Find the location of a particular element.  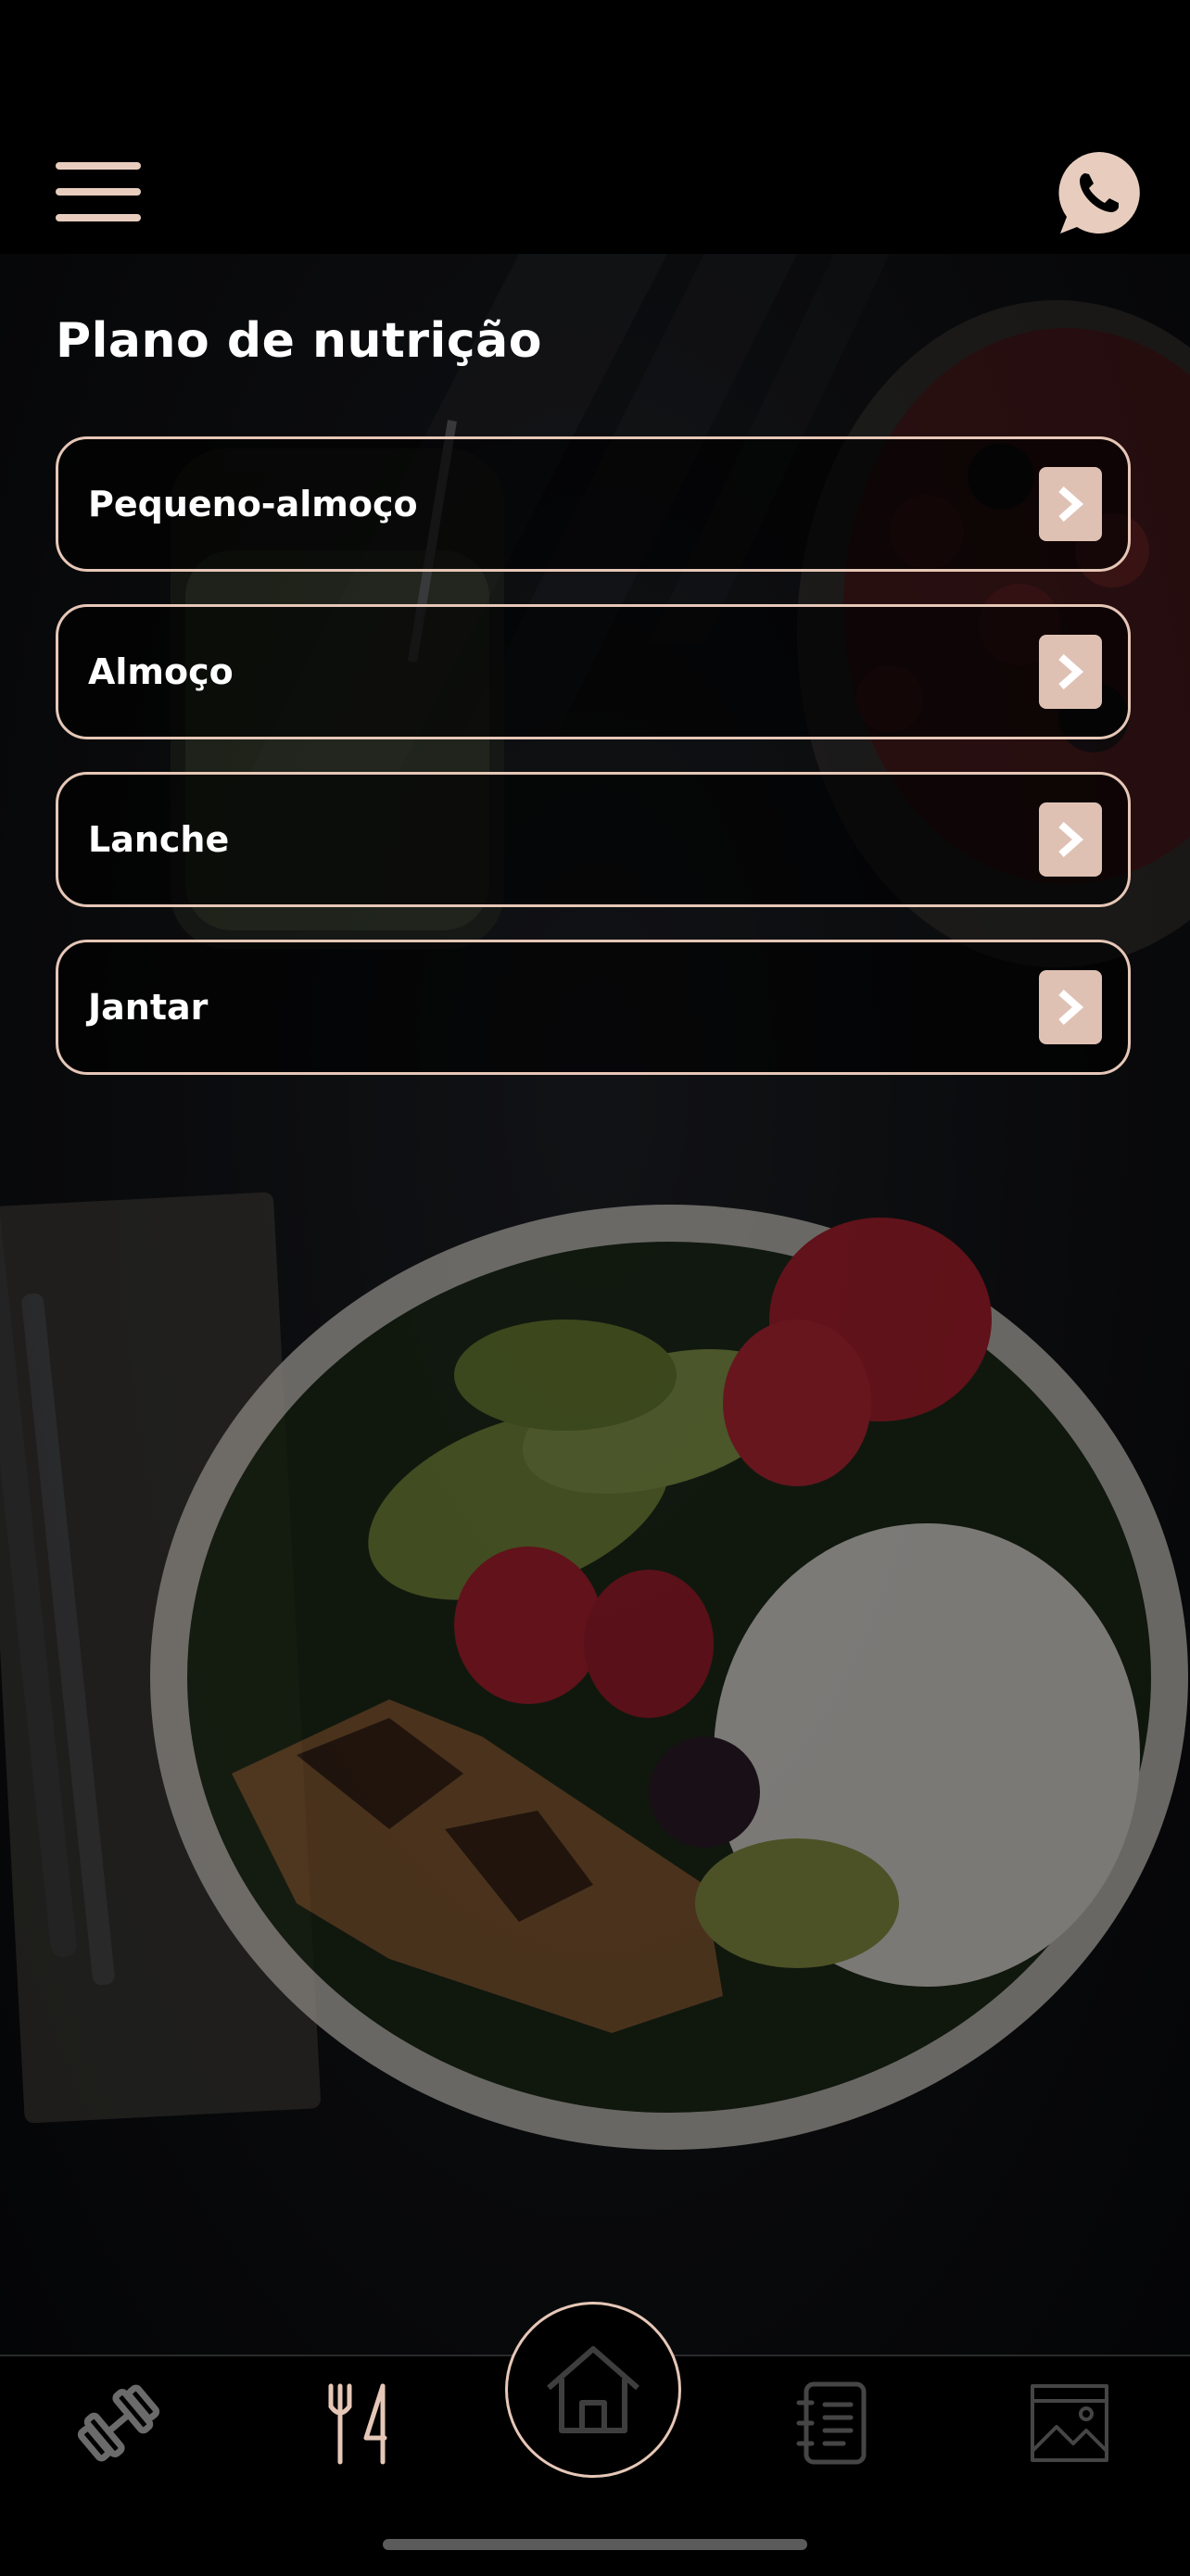

meal-label: Jantar is located at coordinates (148, 1007).